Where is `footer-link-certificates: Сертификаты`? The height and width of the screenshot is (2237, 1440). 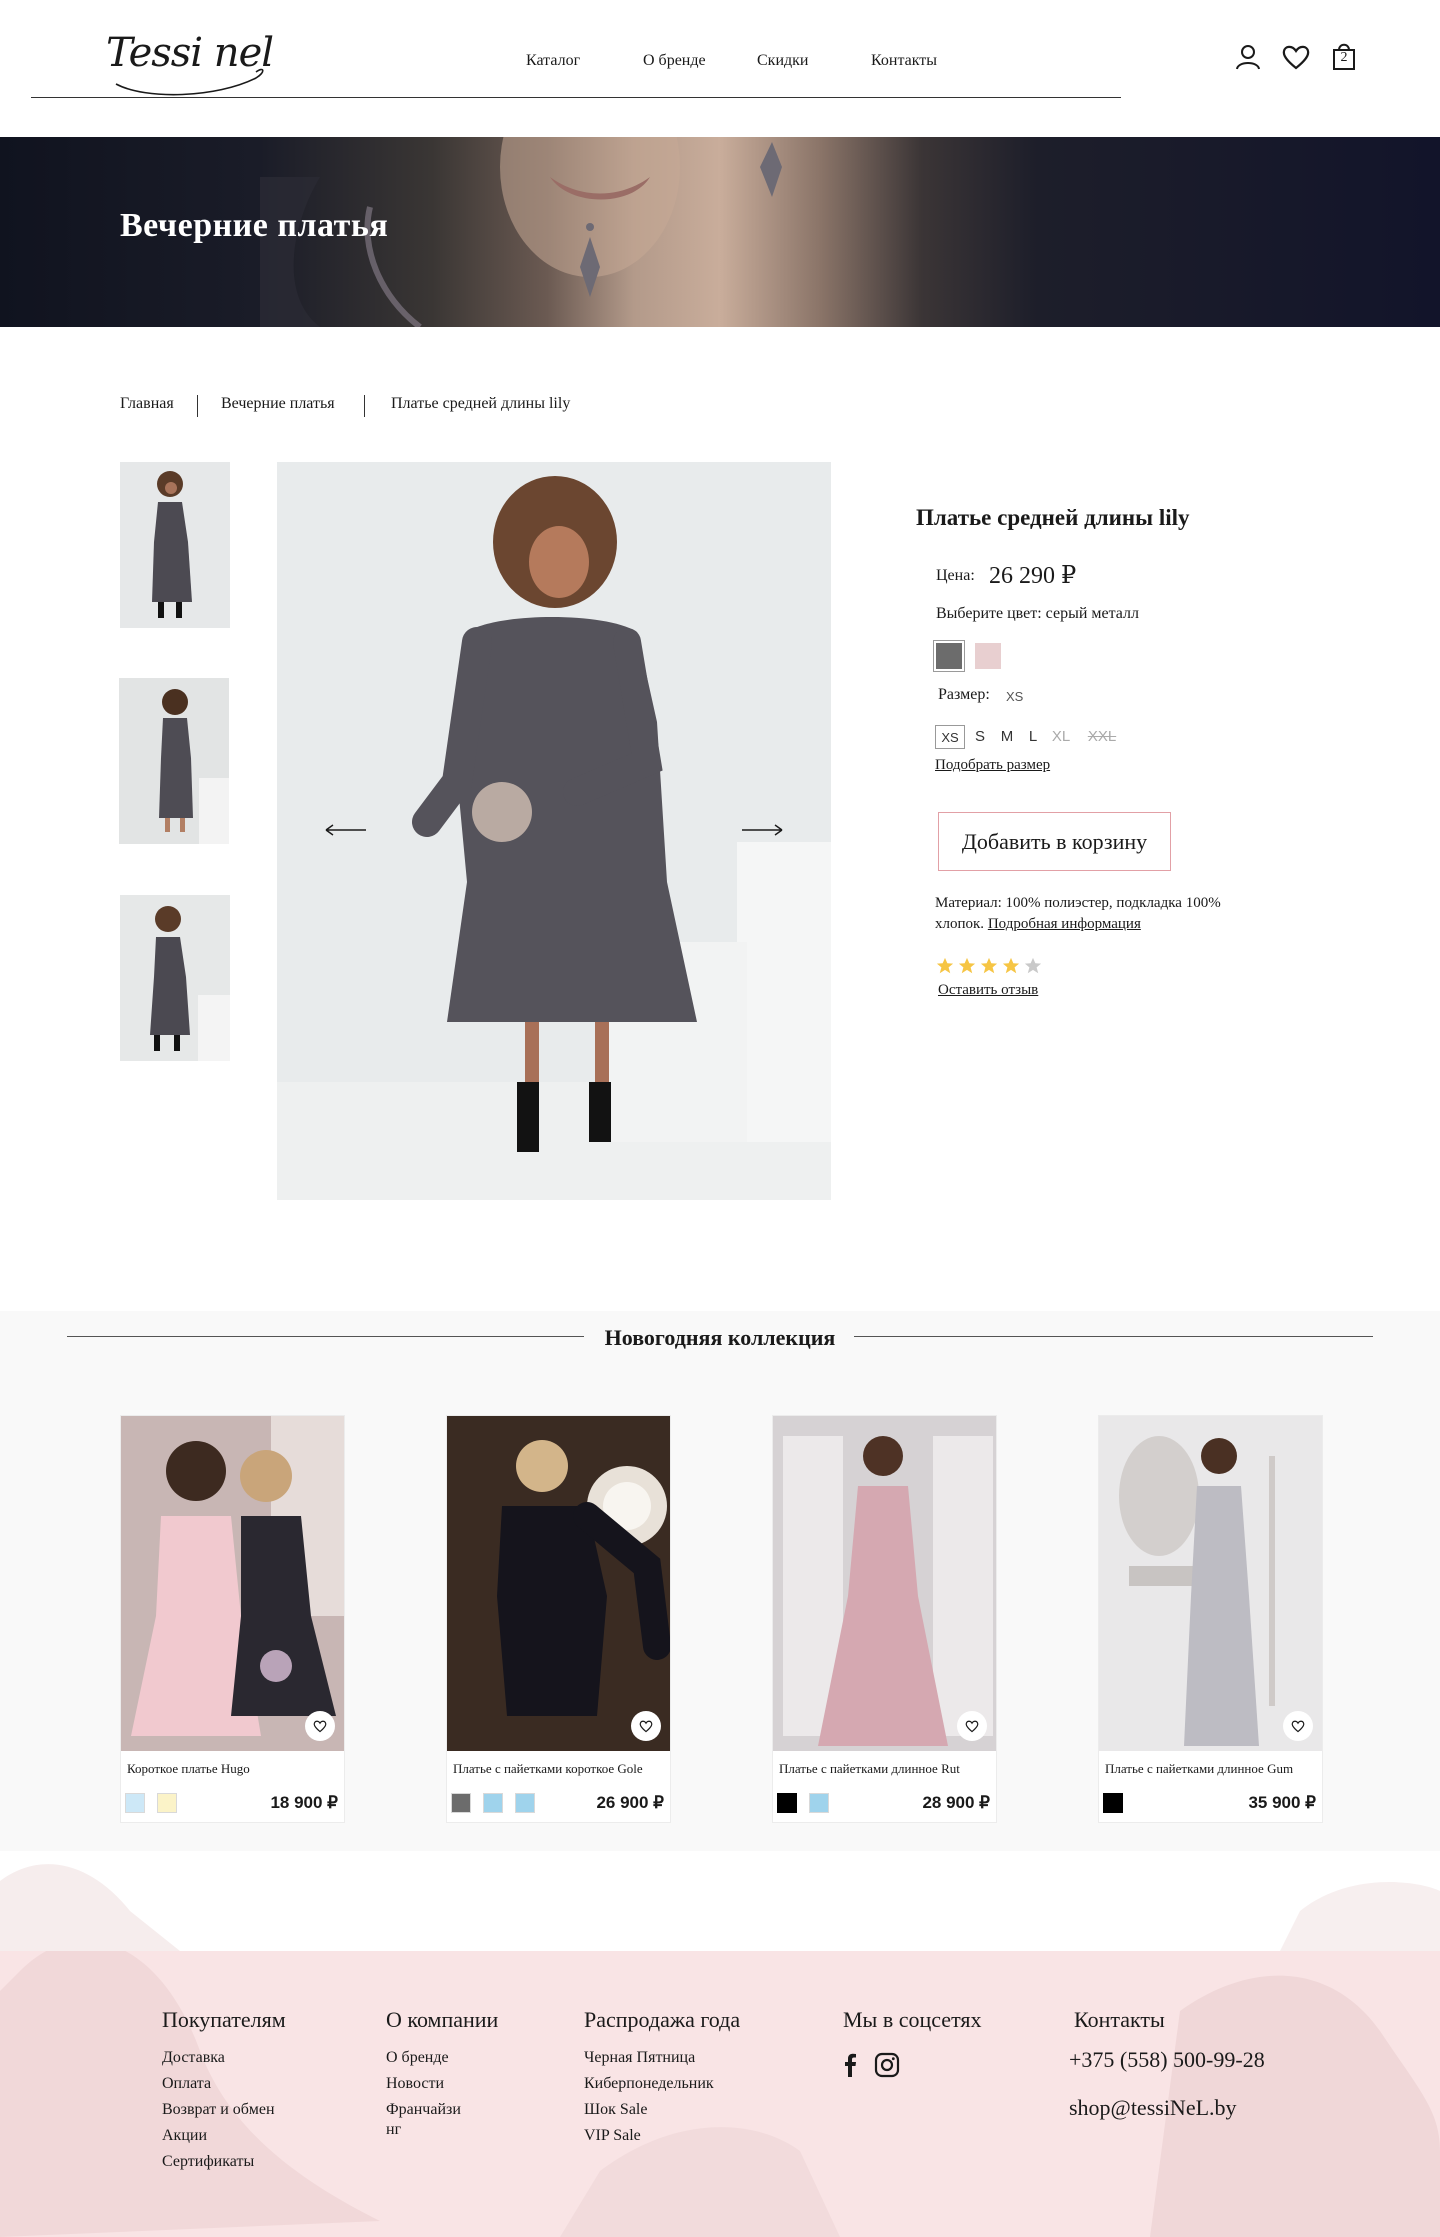 footer-link-certificates: Сертификаты is located at coordinates (224, 2162).